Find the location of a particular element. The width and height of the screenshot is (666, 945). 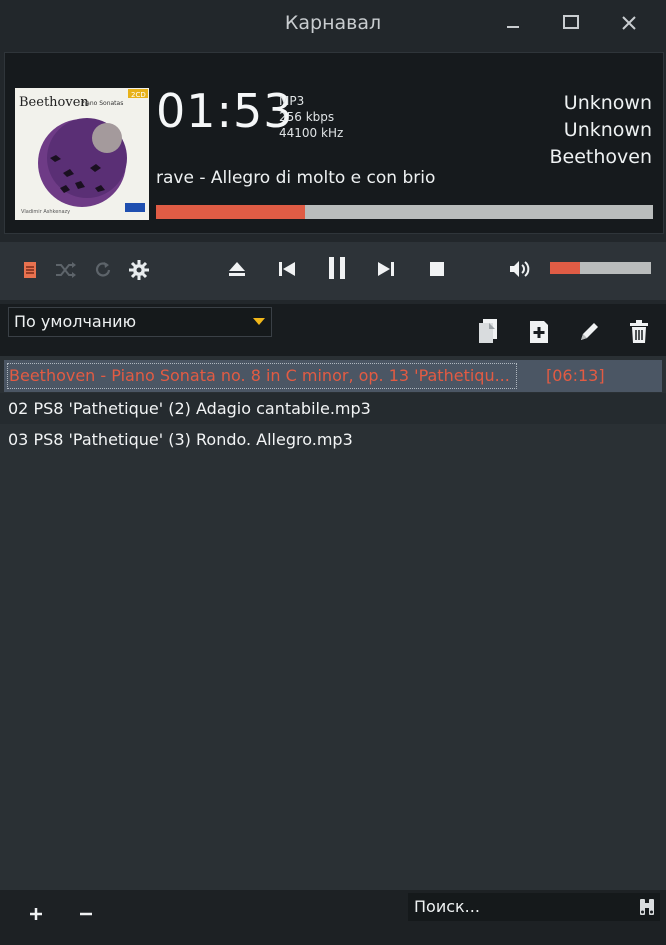

repeat-button is located at coordinates (103, 270).